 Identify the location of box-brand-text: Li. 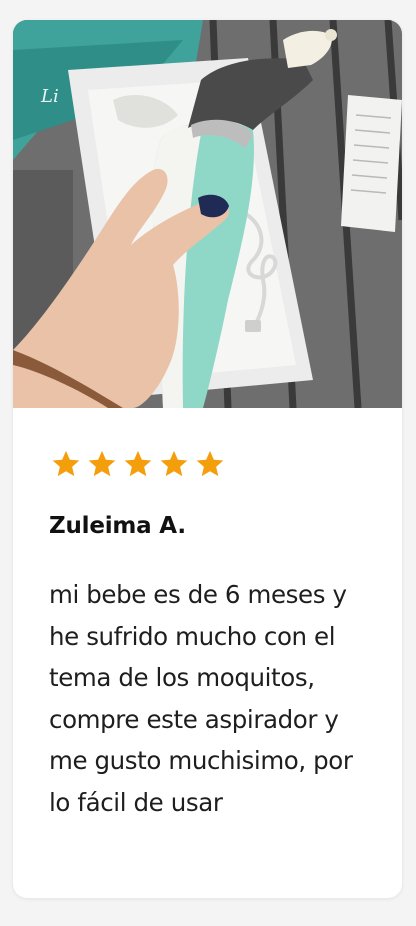
(49, 96).